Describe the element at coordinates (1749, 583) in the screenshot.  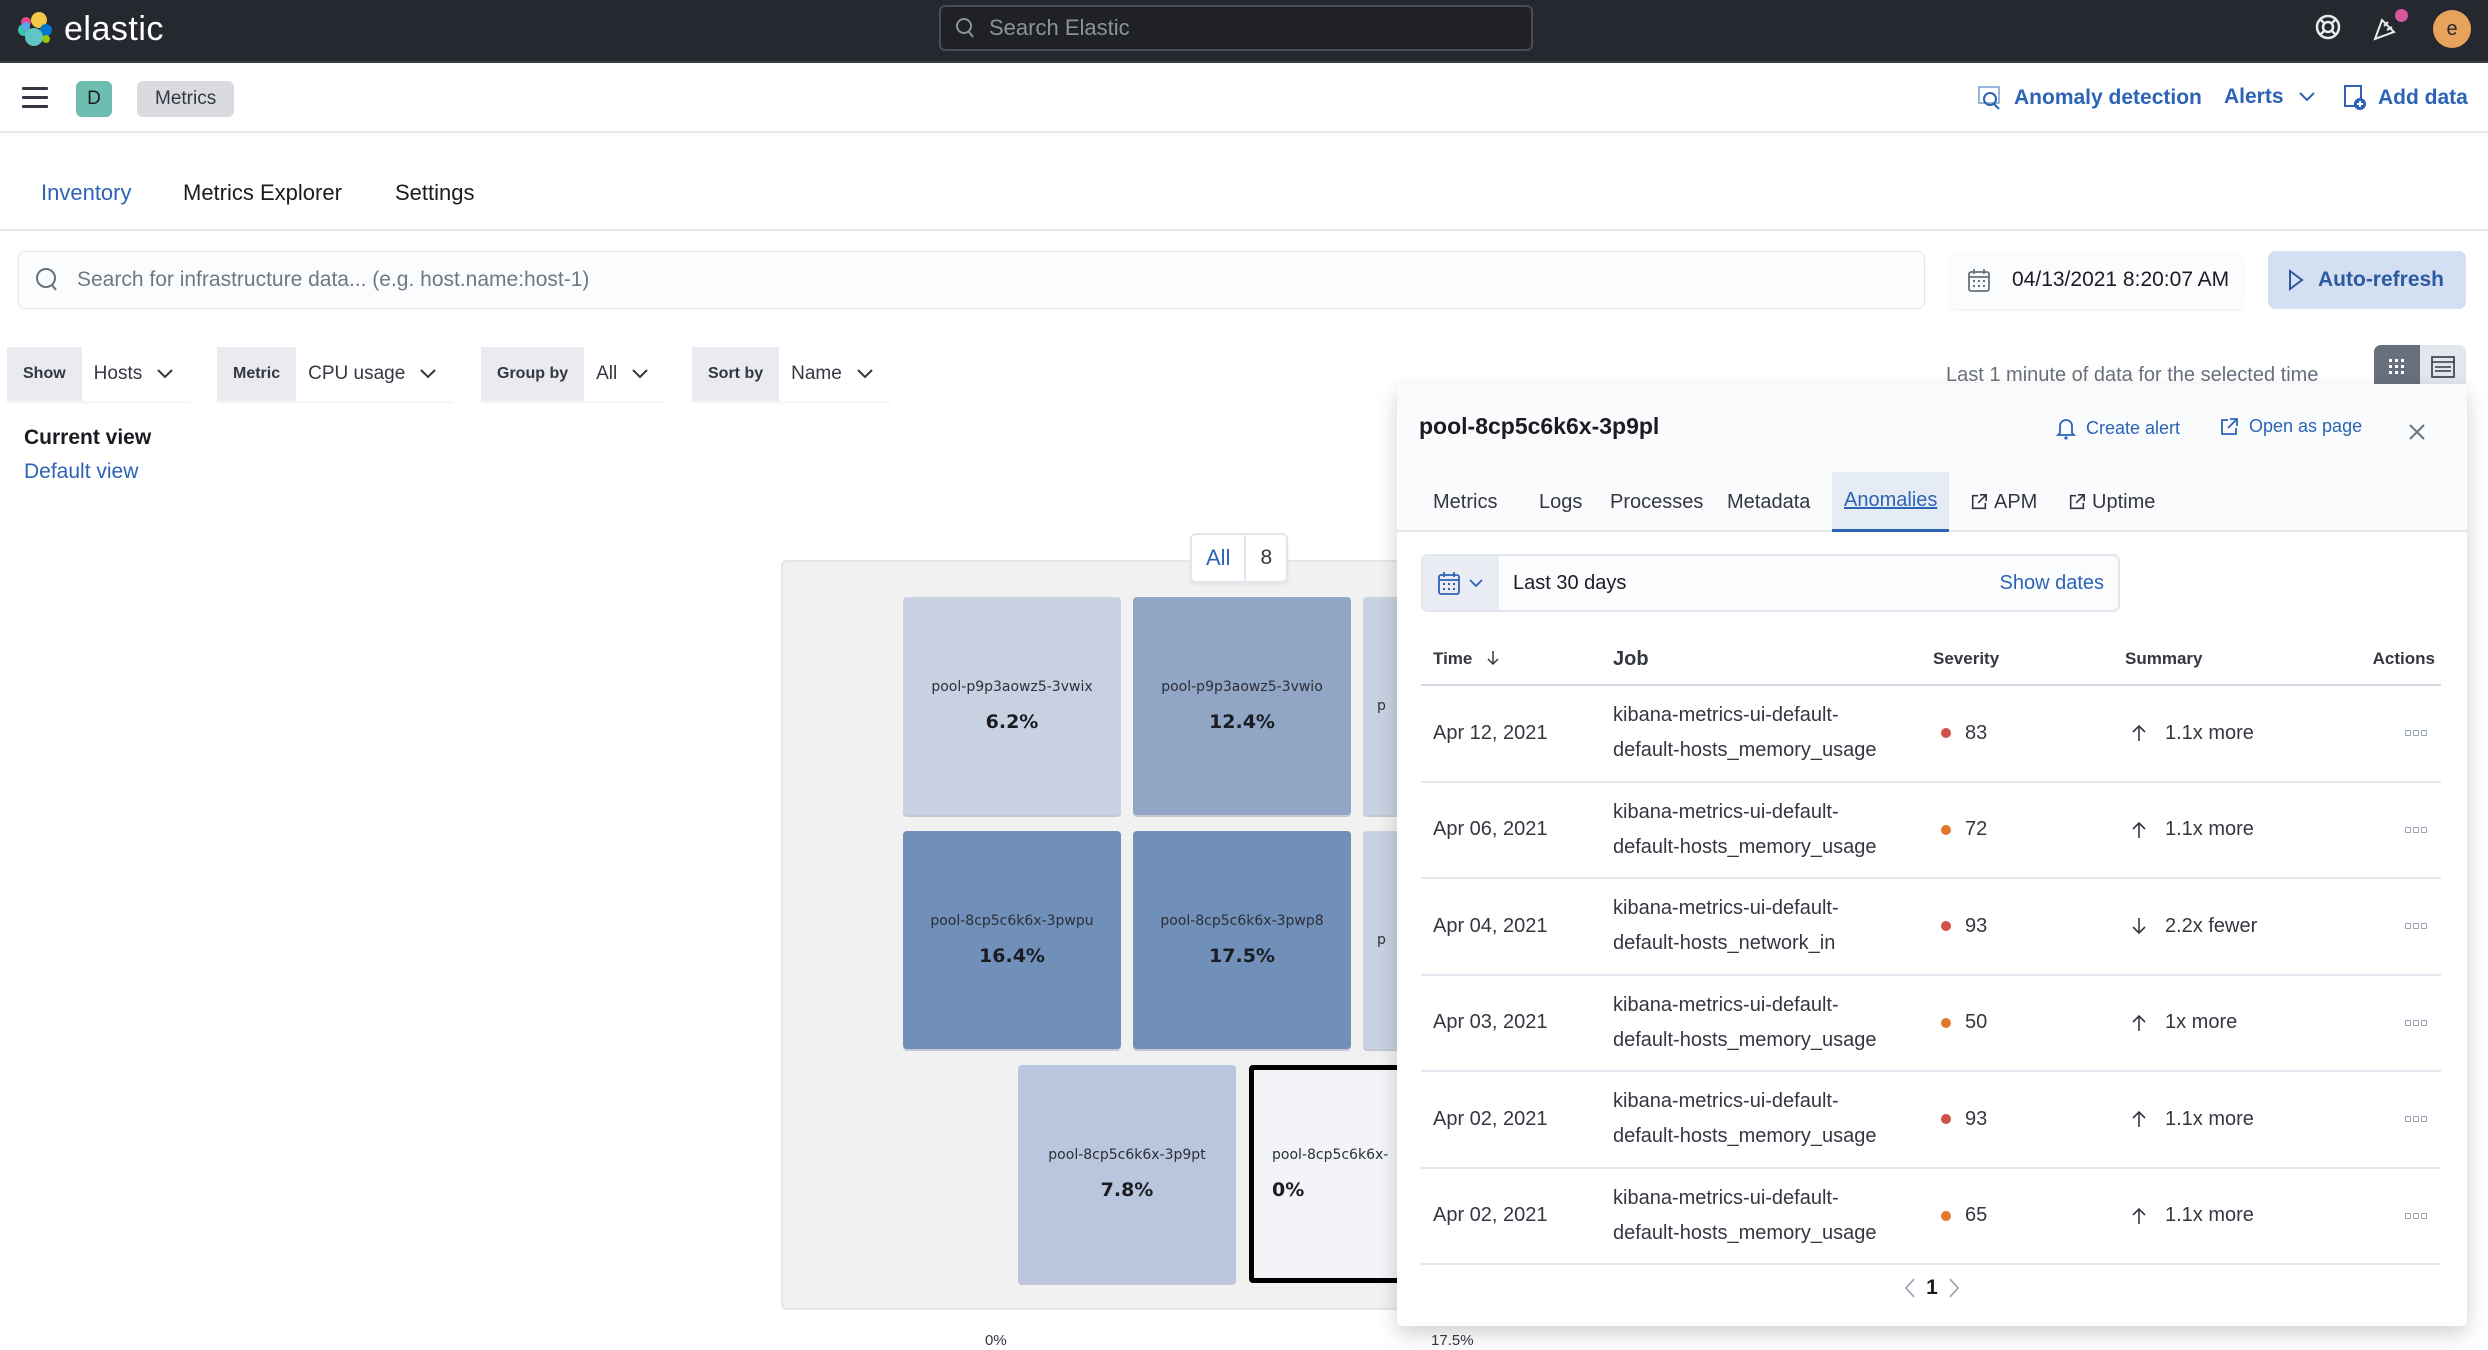
I see `range-value: Last 30 days` at that location.